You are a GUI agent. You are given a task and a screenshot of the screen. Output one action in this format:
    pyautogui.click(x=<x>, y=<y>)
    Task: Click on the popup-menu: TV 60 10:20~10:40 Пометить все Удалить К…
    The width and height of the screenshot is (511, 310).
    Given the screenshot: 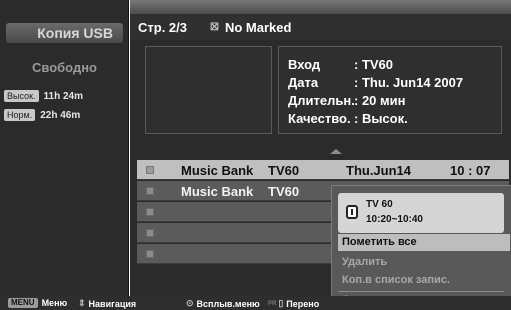 What is the action you would take?
    pyautogui.click(x=421, y=247)
    